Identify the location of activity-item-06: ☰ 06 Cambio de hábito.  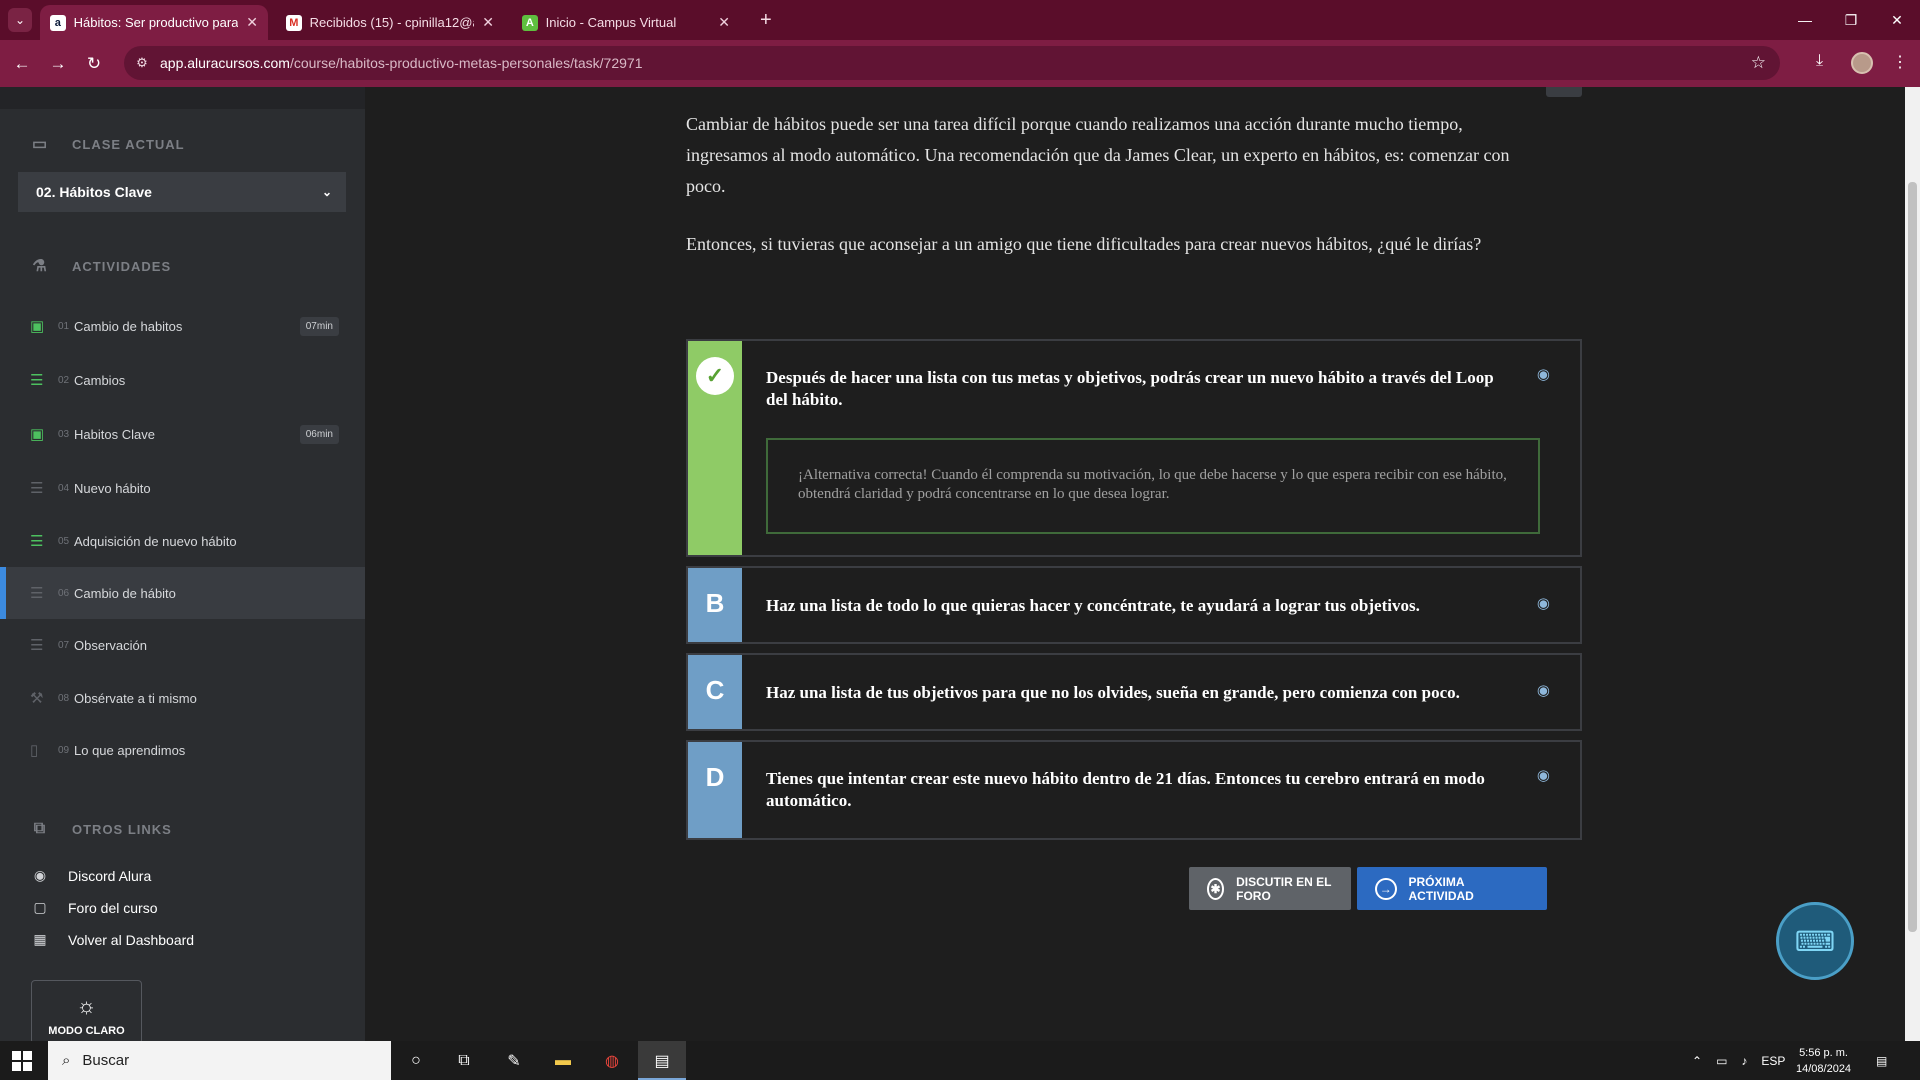
(182, 593).